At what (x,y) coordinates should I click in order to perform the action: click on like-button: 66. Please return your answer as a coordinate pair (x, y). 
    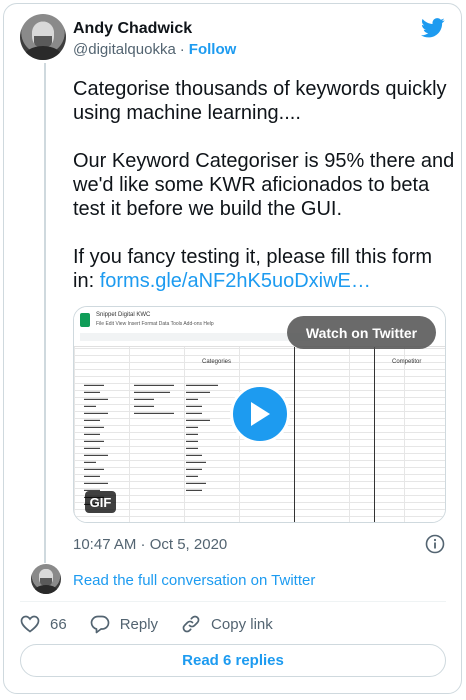
    Looking at the image, I should click on (43, 624).